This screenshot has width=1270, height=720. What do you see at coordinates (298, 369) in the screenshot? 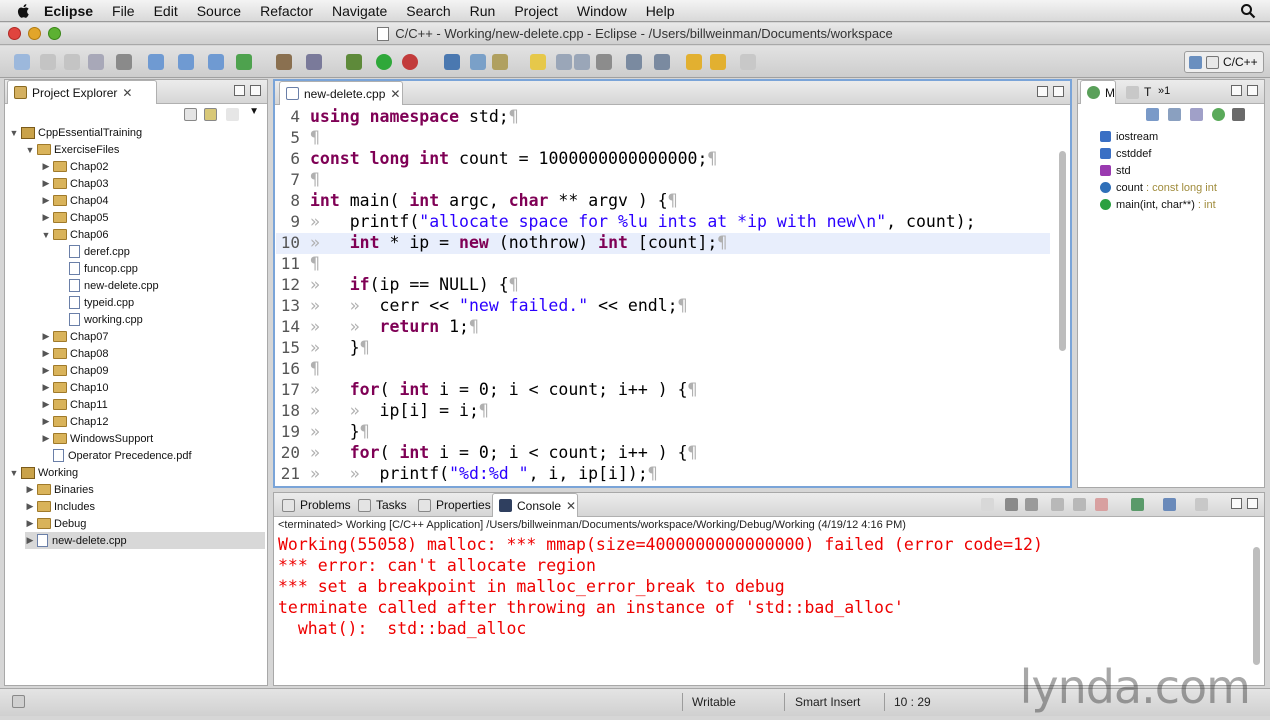
I see `code-line: 16 ¶` at bounding box center [298, 369].